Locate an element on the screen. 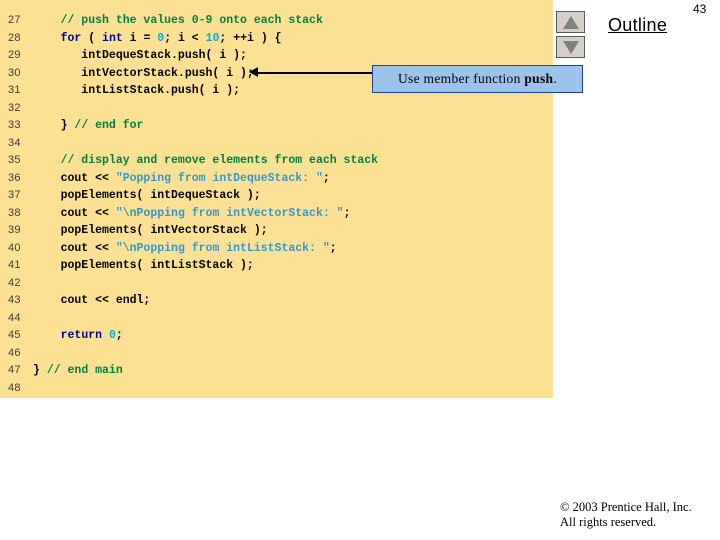 This screenshot has height=540, width=720. code-token-plain: ; i < is located at coordinates (185, 38).